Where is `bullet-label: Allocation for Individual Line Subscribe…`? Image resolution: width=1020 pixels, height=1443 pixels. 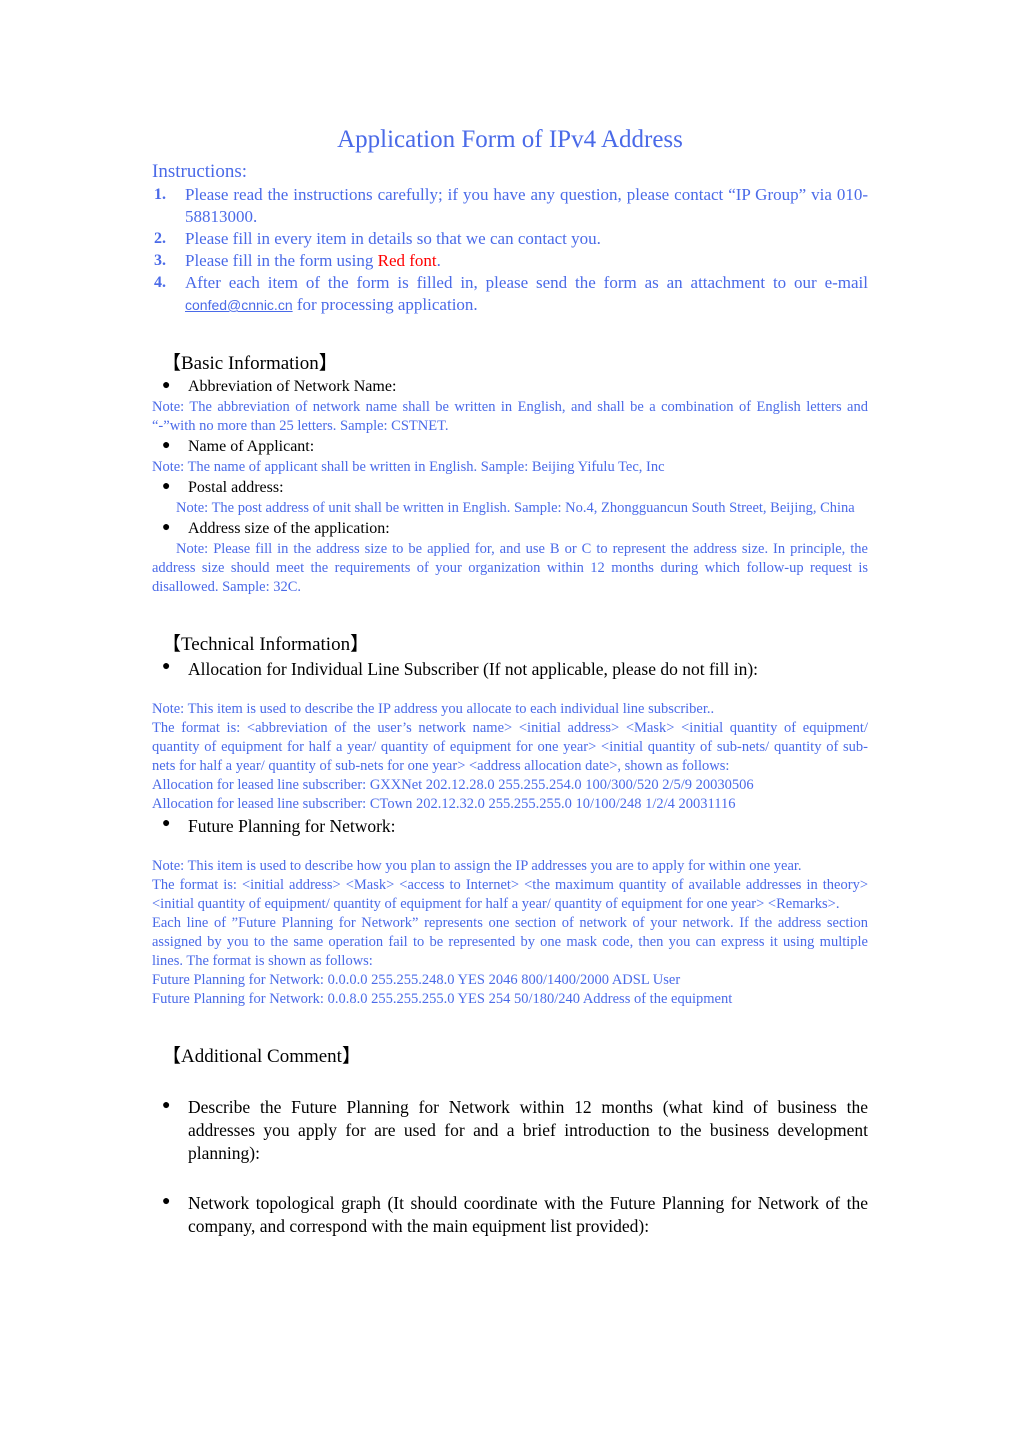 bullet-label: Allocation for Individual Line Subscribe… is located at coordinates (473, 669).